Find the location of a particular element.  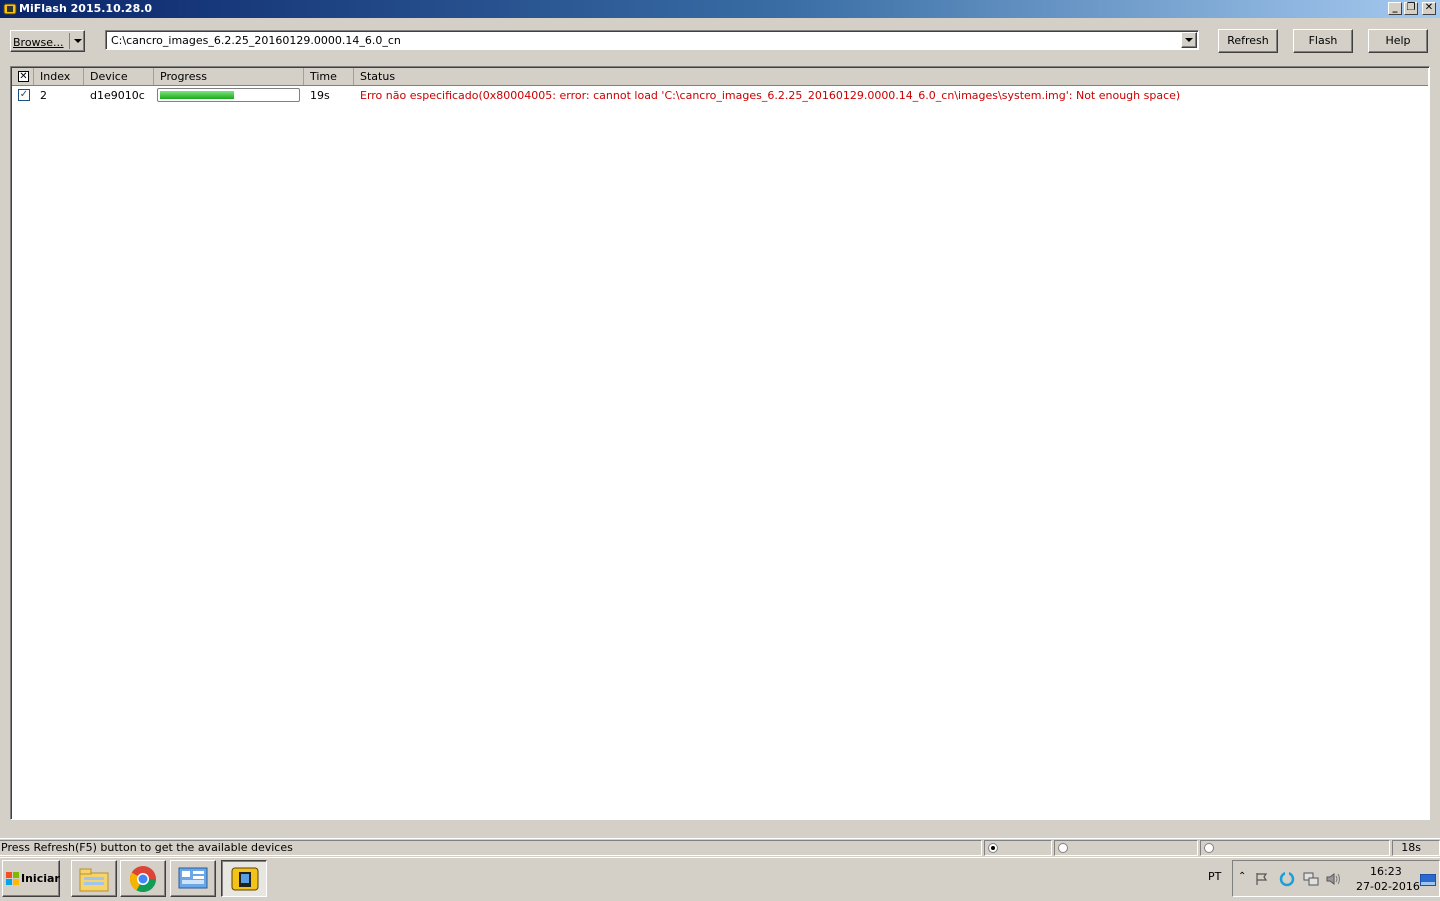

taskbar-chrome is located at coordinates (143, 878).